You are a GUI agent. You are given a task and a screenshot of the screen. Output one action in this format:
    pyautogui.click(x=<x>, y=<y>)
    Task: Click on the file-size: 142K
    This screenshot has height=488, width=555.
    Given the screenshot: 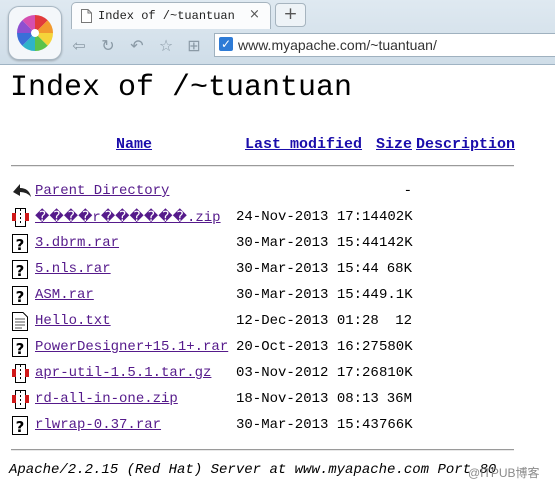 What is the action you would take?
    pyautogui.click(x=396, y=243)
    